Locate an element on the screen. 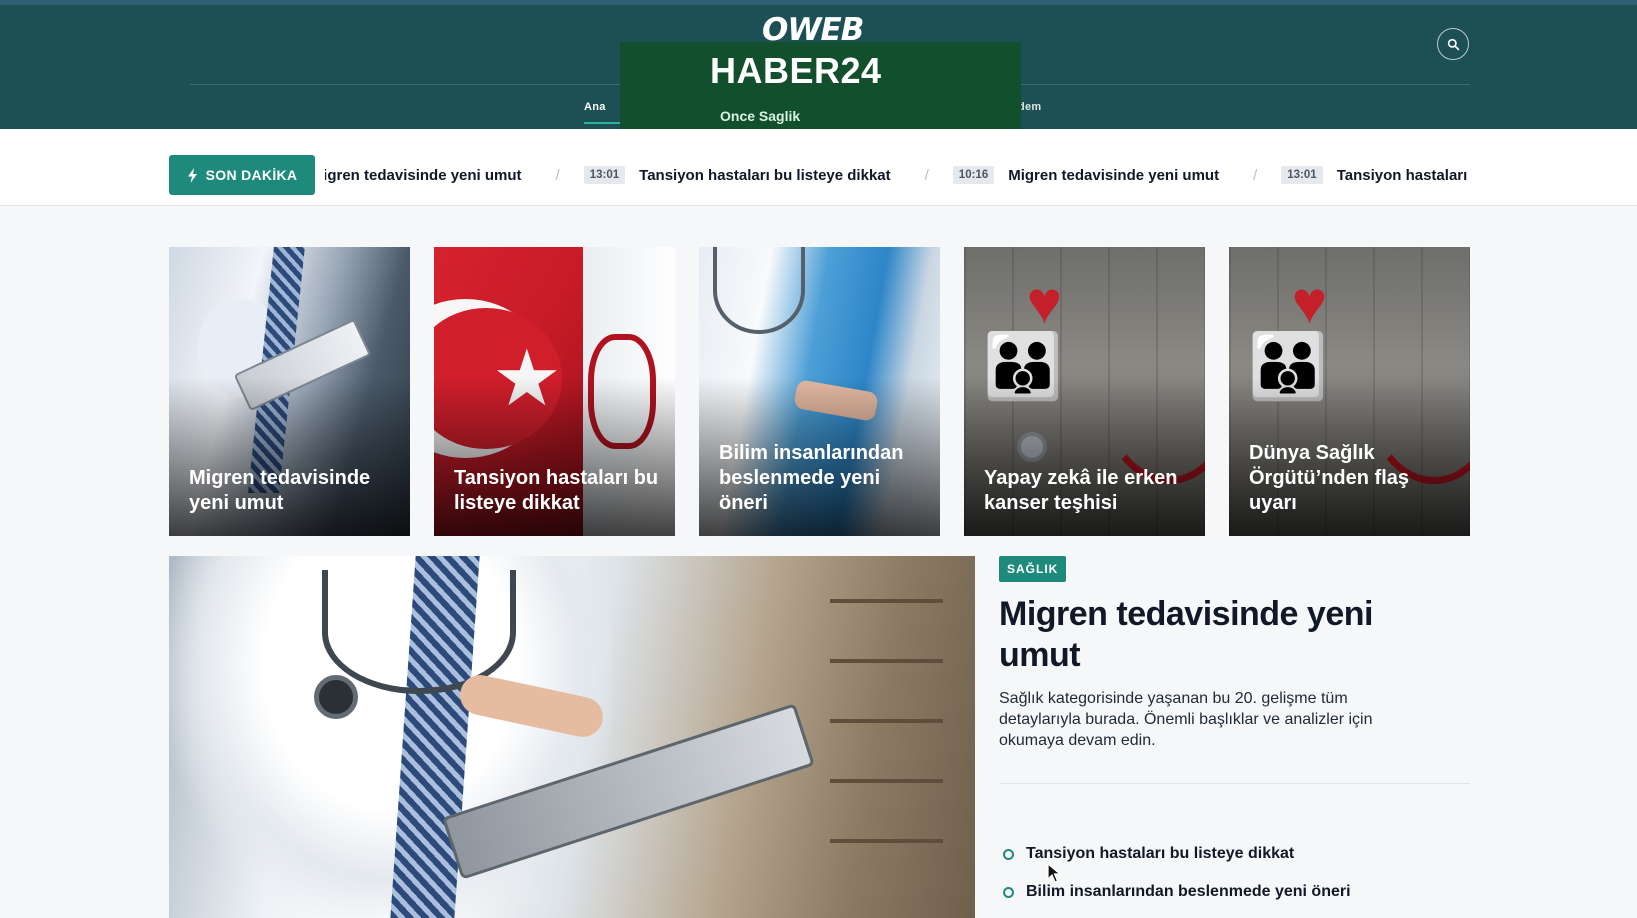 Image resolution: width=1637 pixels, height=918 pixels. card-title: Tansiyon hastaları bu listeye dikkat is located at coordinates (556, 490).